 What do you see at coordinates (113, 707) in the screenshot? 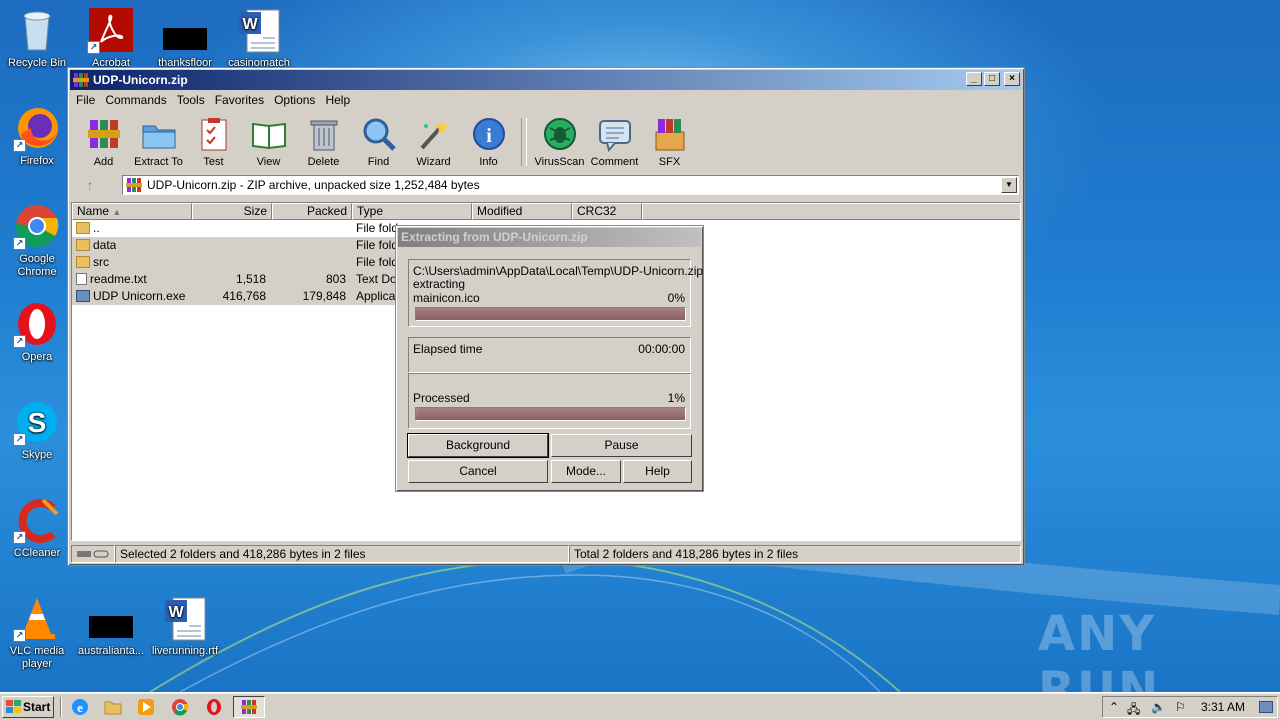
I see `explorer-icon` at bounding box center [113, 707].